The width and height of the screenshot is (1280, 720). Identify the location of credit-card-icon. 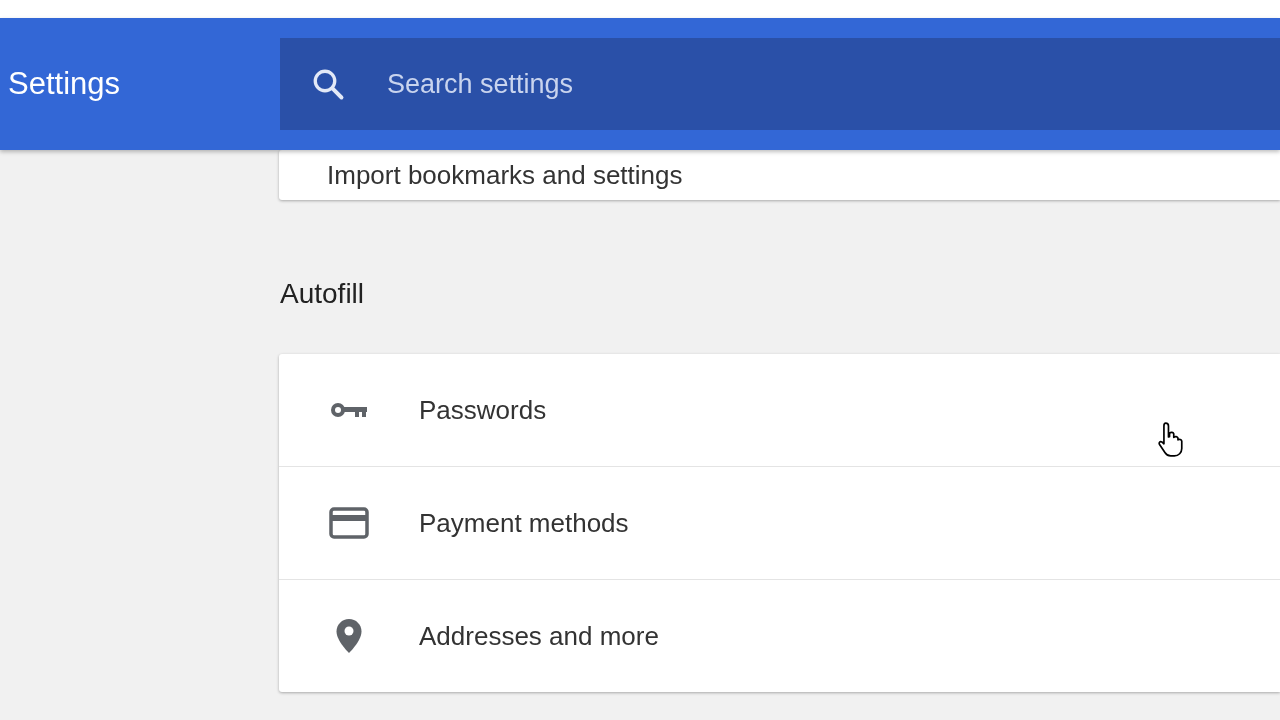
(349, 523).